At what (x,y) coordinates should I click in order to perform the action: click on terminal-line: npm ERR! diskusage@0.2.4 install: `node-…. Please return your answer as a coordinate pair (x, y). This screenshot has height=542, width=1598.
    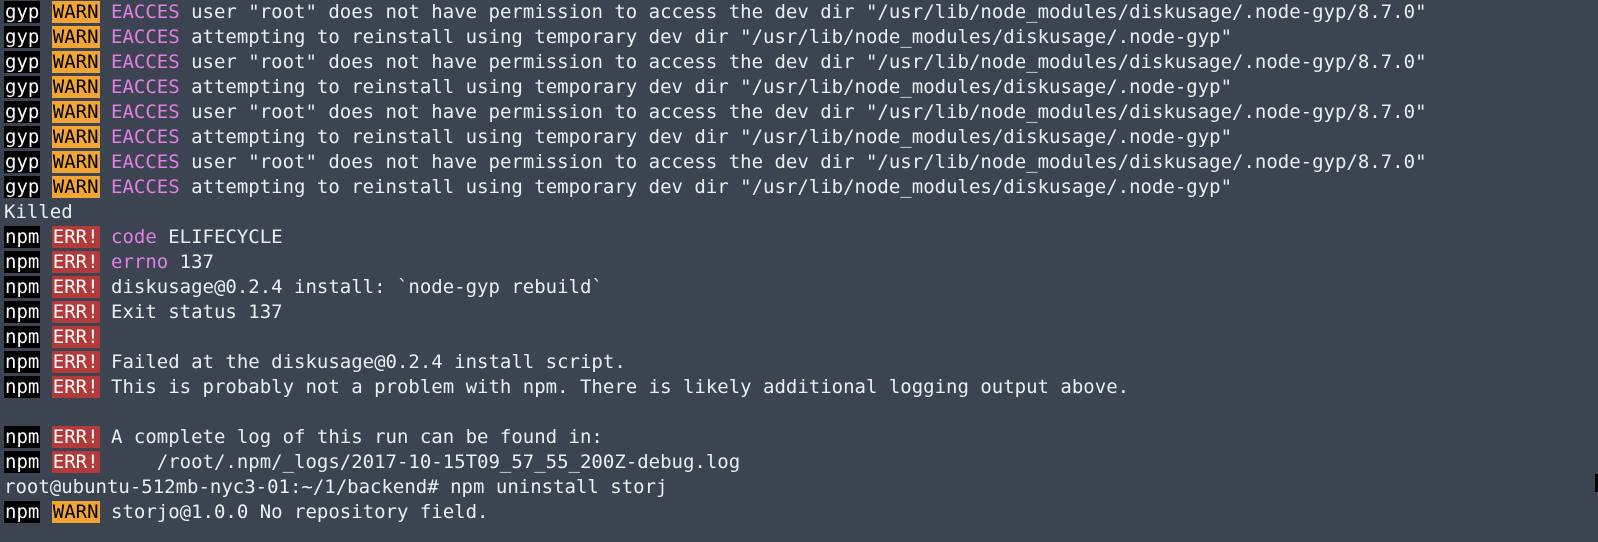
    Looking at the image, I should click on (801, 287).